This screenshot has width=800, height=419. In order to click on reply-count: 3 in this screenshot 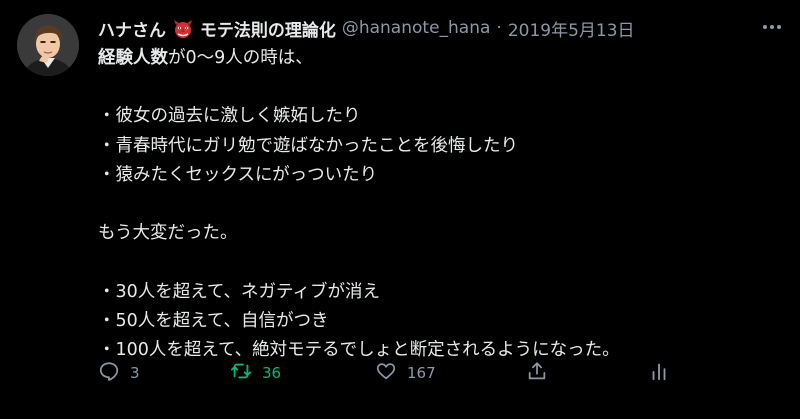, I will do `click(135, 373)`.